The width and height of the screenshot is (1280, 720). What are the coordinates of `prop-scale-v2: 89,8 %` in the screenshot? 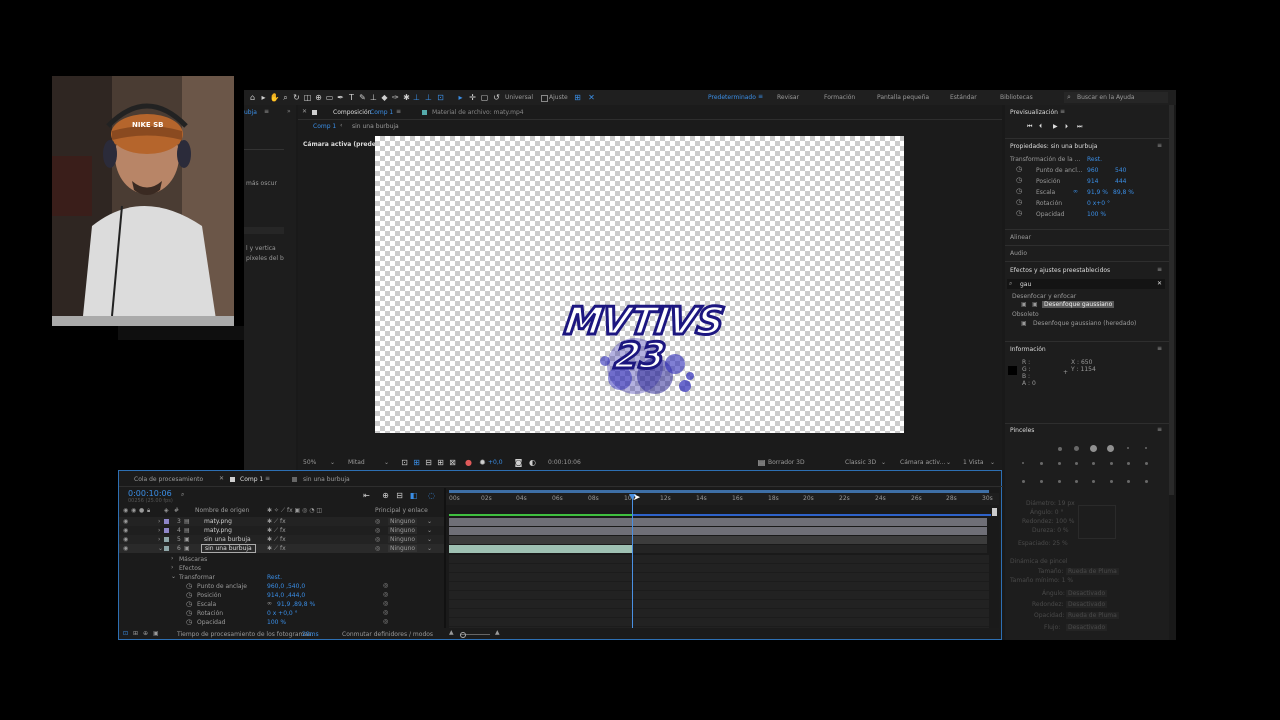 It's located at (1123, 192).